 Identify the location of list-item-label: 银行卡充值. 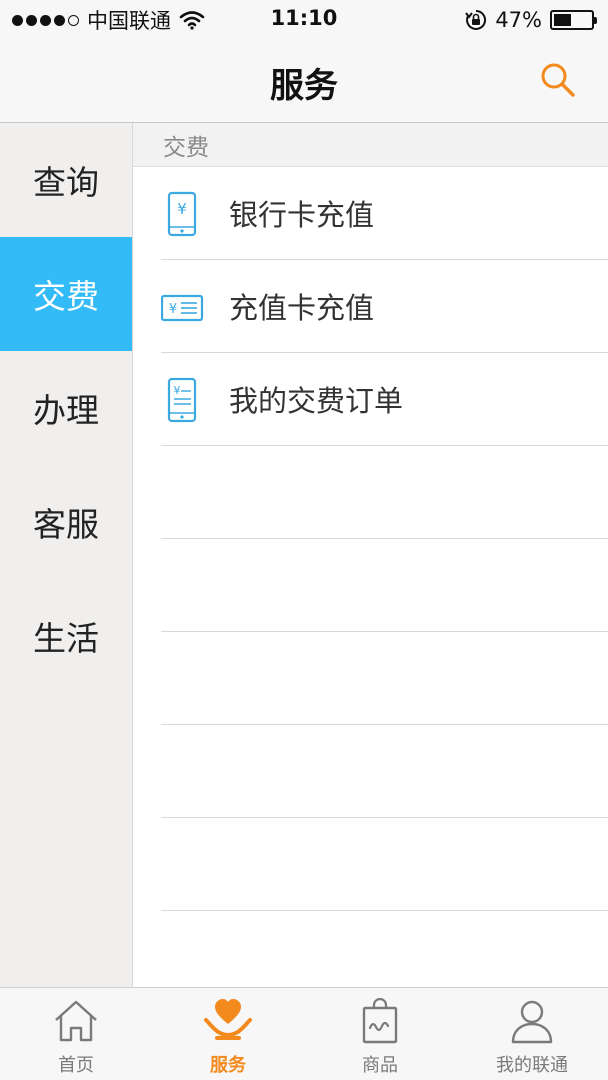
(302, 215).